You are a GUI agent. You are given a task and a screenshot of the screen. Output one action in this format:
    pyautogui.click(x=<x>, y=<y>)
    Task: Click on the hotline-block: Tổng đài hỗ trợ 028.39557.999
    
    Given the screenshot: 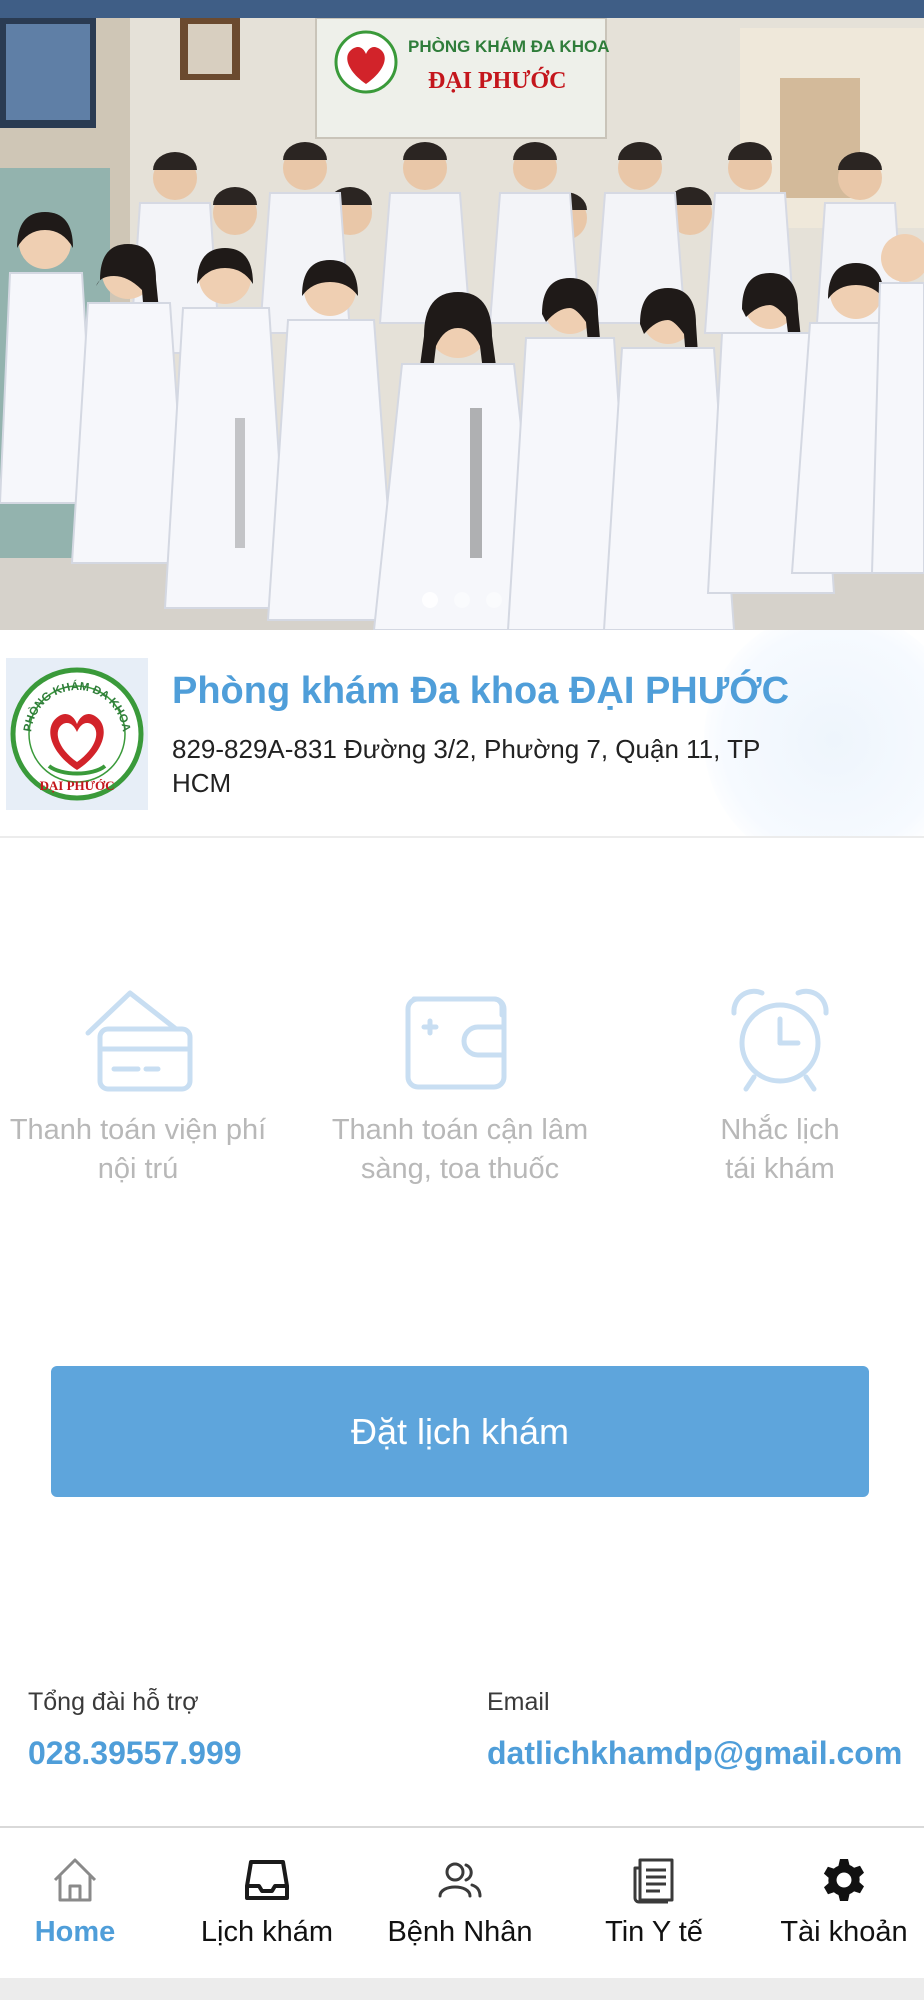 What is the action you would take?
    pyautogui.click(x=135, y=1730)
    